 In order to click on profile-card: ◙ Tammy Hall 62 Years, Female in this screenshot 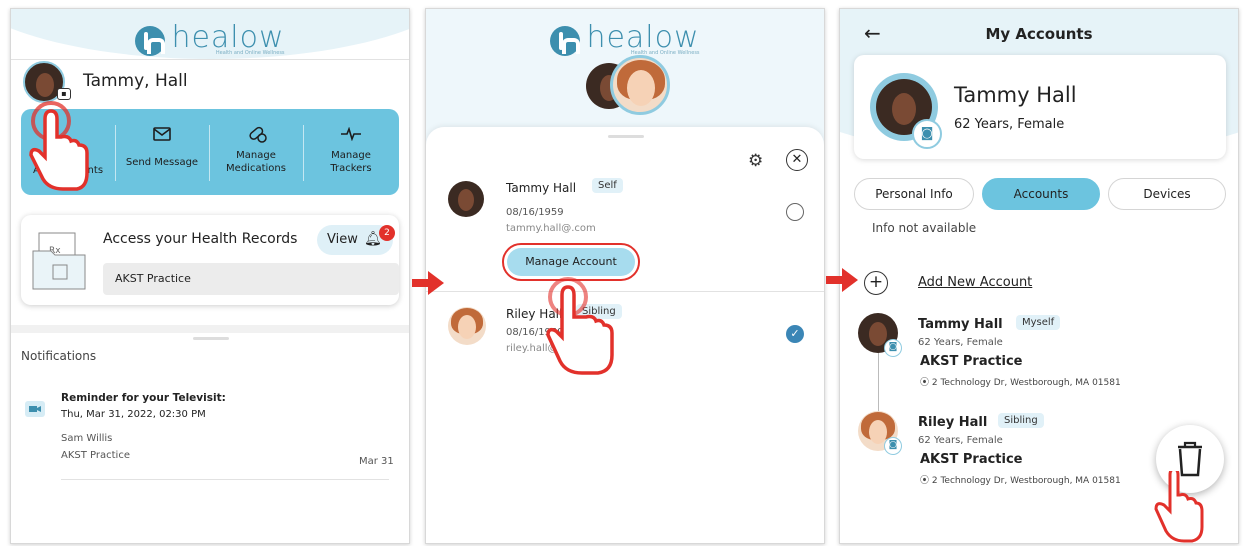, I will do `click(1040, 107)`.